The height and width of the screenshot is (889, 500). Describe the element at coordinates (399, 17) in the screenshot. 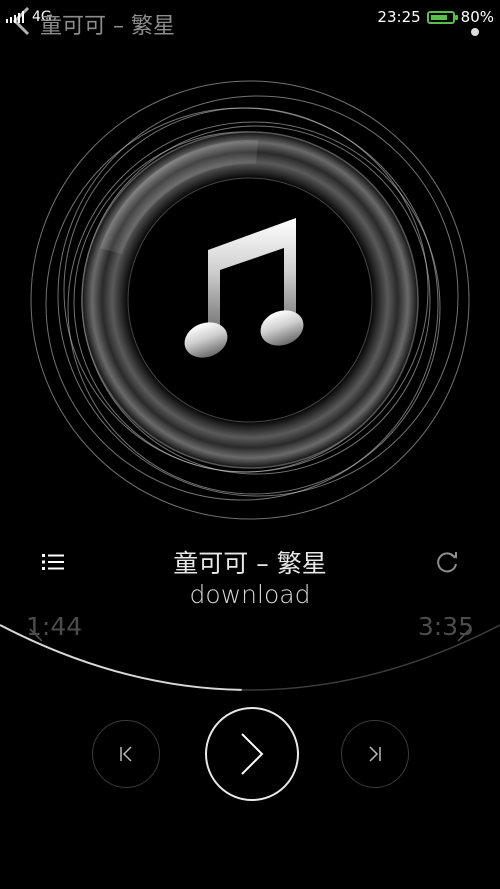

I see `clock: 23:25` at that location.